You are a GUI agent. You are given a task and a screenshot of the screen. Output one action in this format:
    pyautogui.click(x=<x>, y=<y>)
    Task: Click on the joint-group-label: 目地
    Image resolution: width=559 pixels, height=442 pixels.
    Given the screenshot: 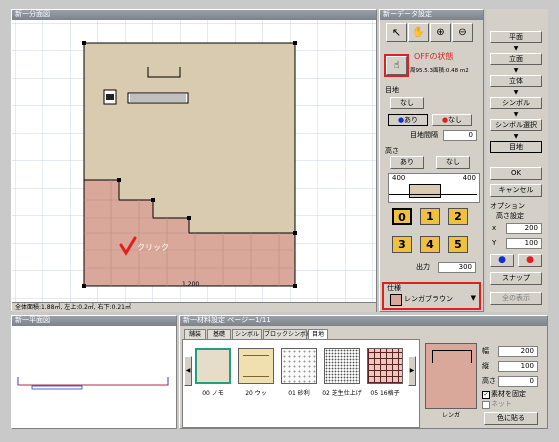 What is the action you would take?
    pyautogui.click(x=392, y=90)
    